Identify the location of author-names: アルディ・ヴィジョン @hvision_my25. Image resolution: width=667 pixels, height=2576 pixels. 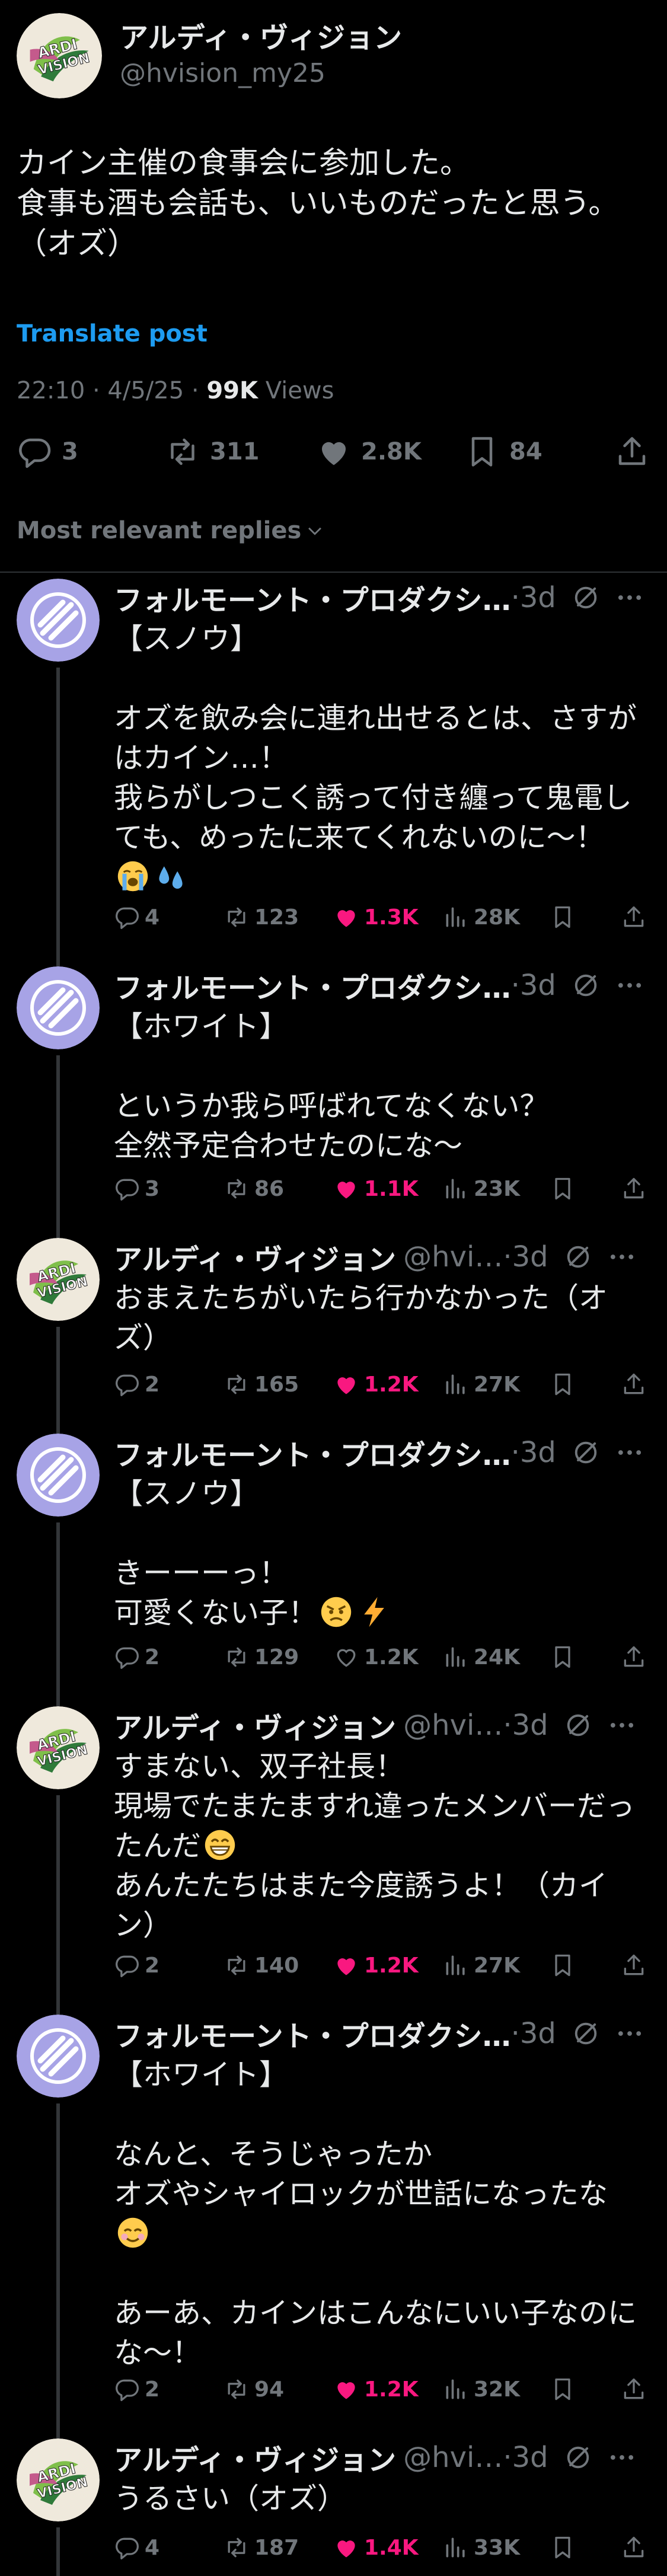
(261, 55).